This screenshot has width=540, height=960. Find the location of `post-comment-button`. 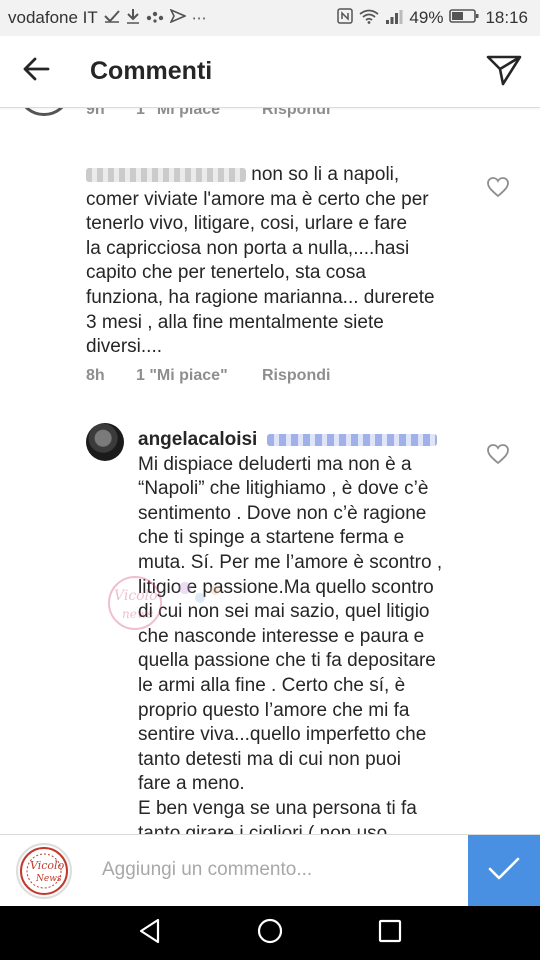

post-comment-button is located at coordinates (504, 871).